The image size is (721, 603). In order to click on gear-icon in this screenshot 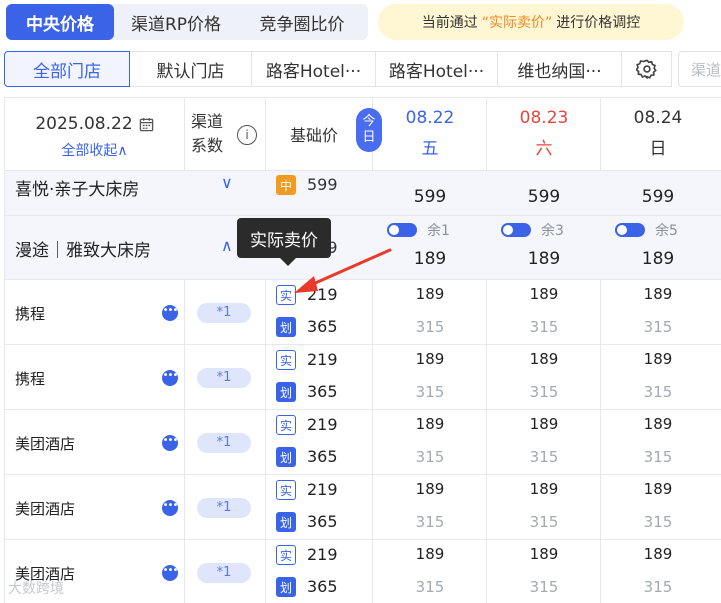, I will do `click(646, 69)`.